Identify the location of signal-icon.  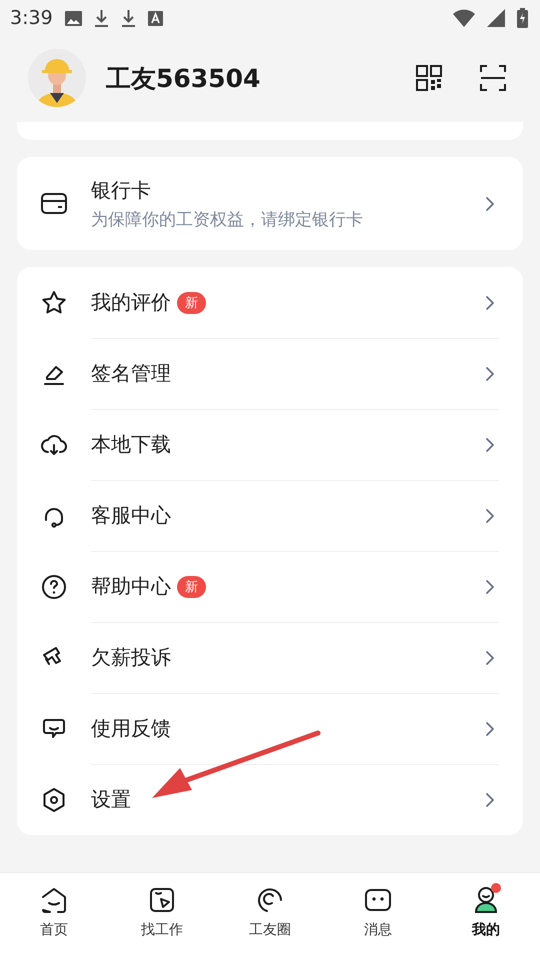
(496, 18).